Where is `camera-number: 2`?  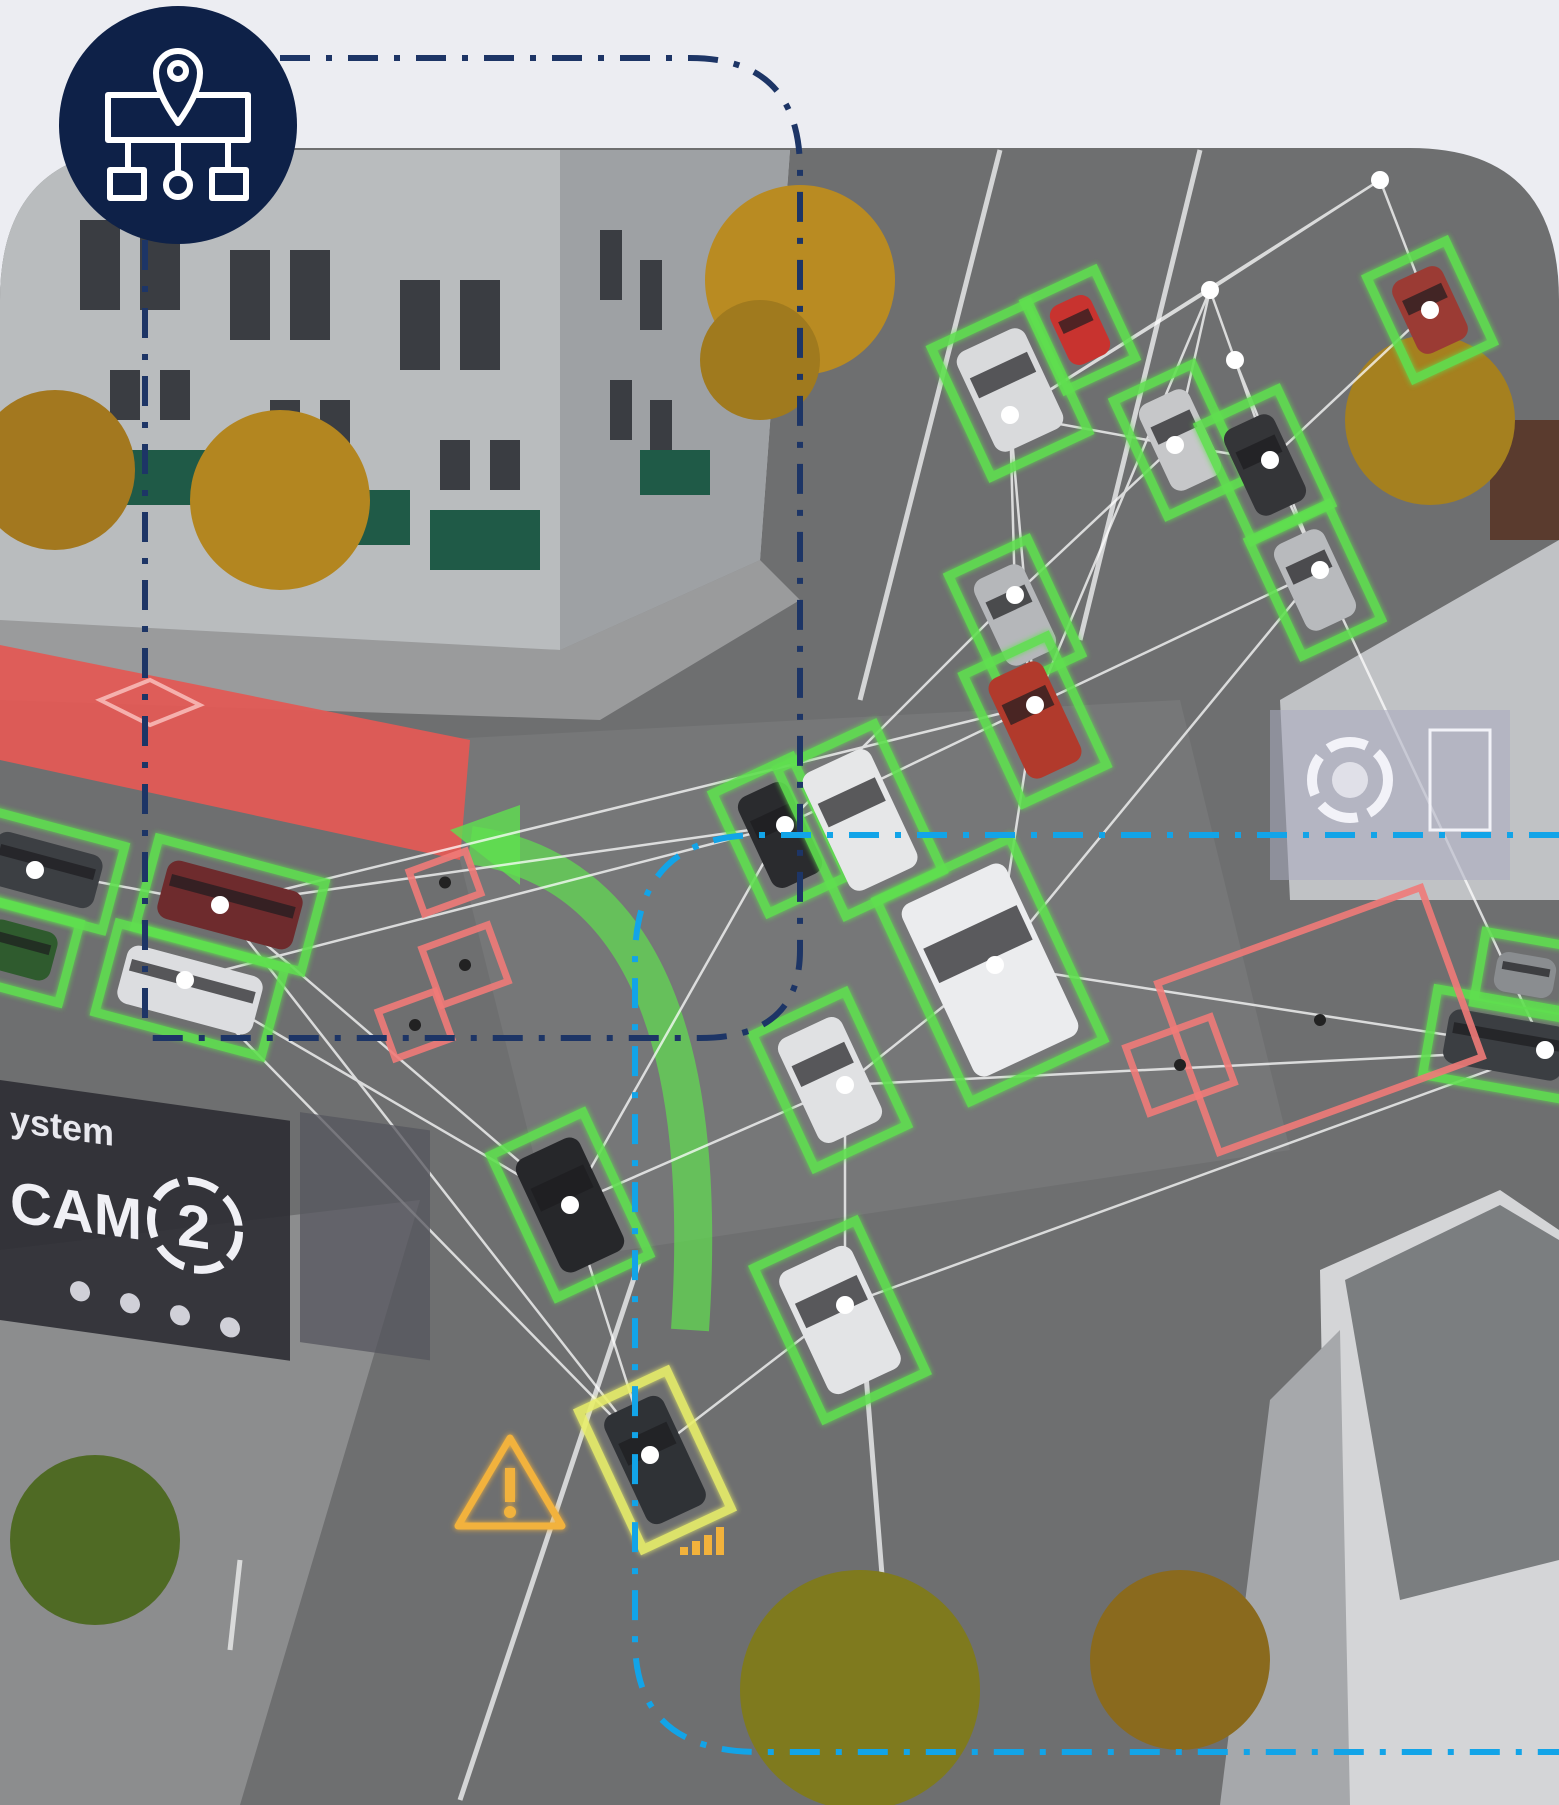
camera-number: 2 is located at coordinates (193, 1226).